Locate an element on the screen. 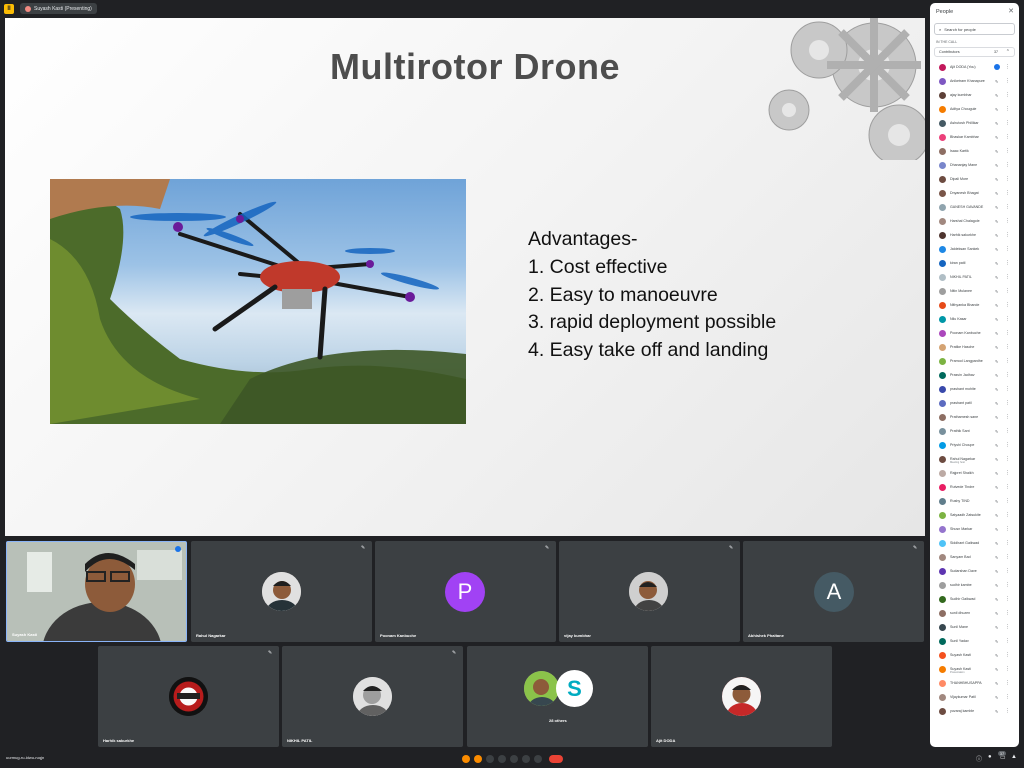 The width and height of the screenshot is (1024, 768). participant-row: Harhik sakurkhe ✎ ⋮ is located at coordinates (974, 235).